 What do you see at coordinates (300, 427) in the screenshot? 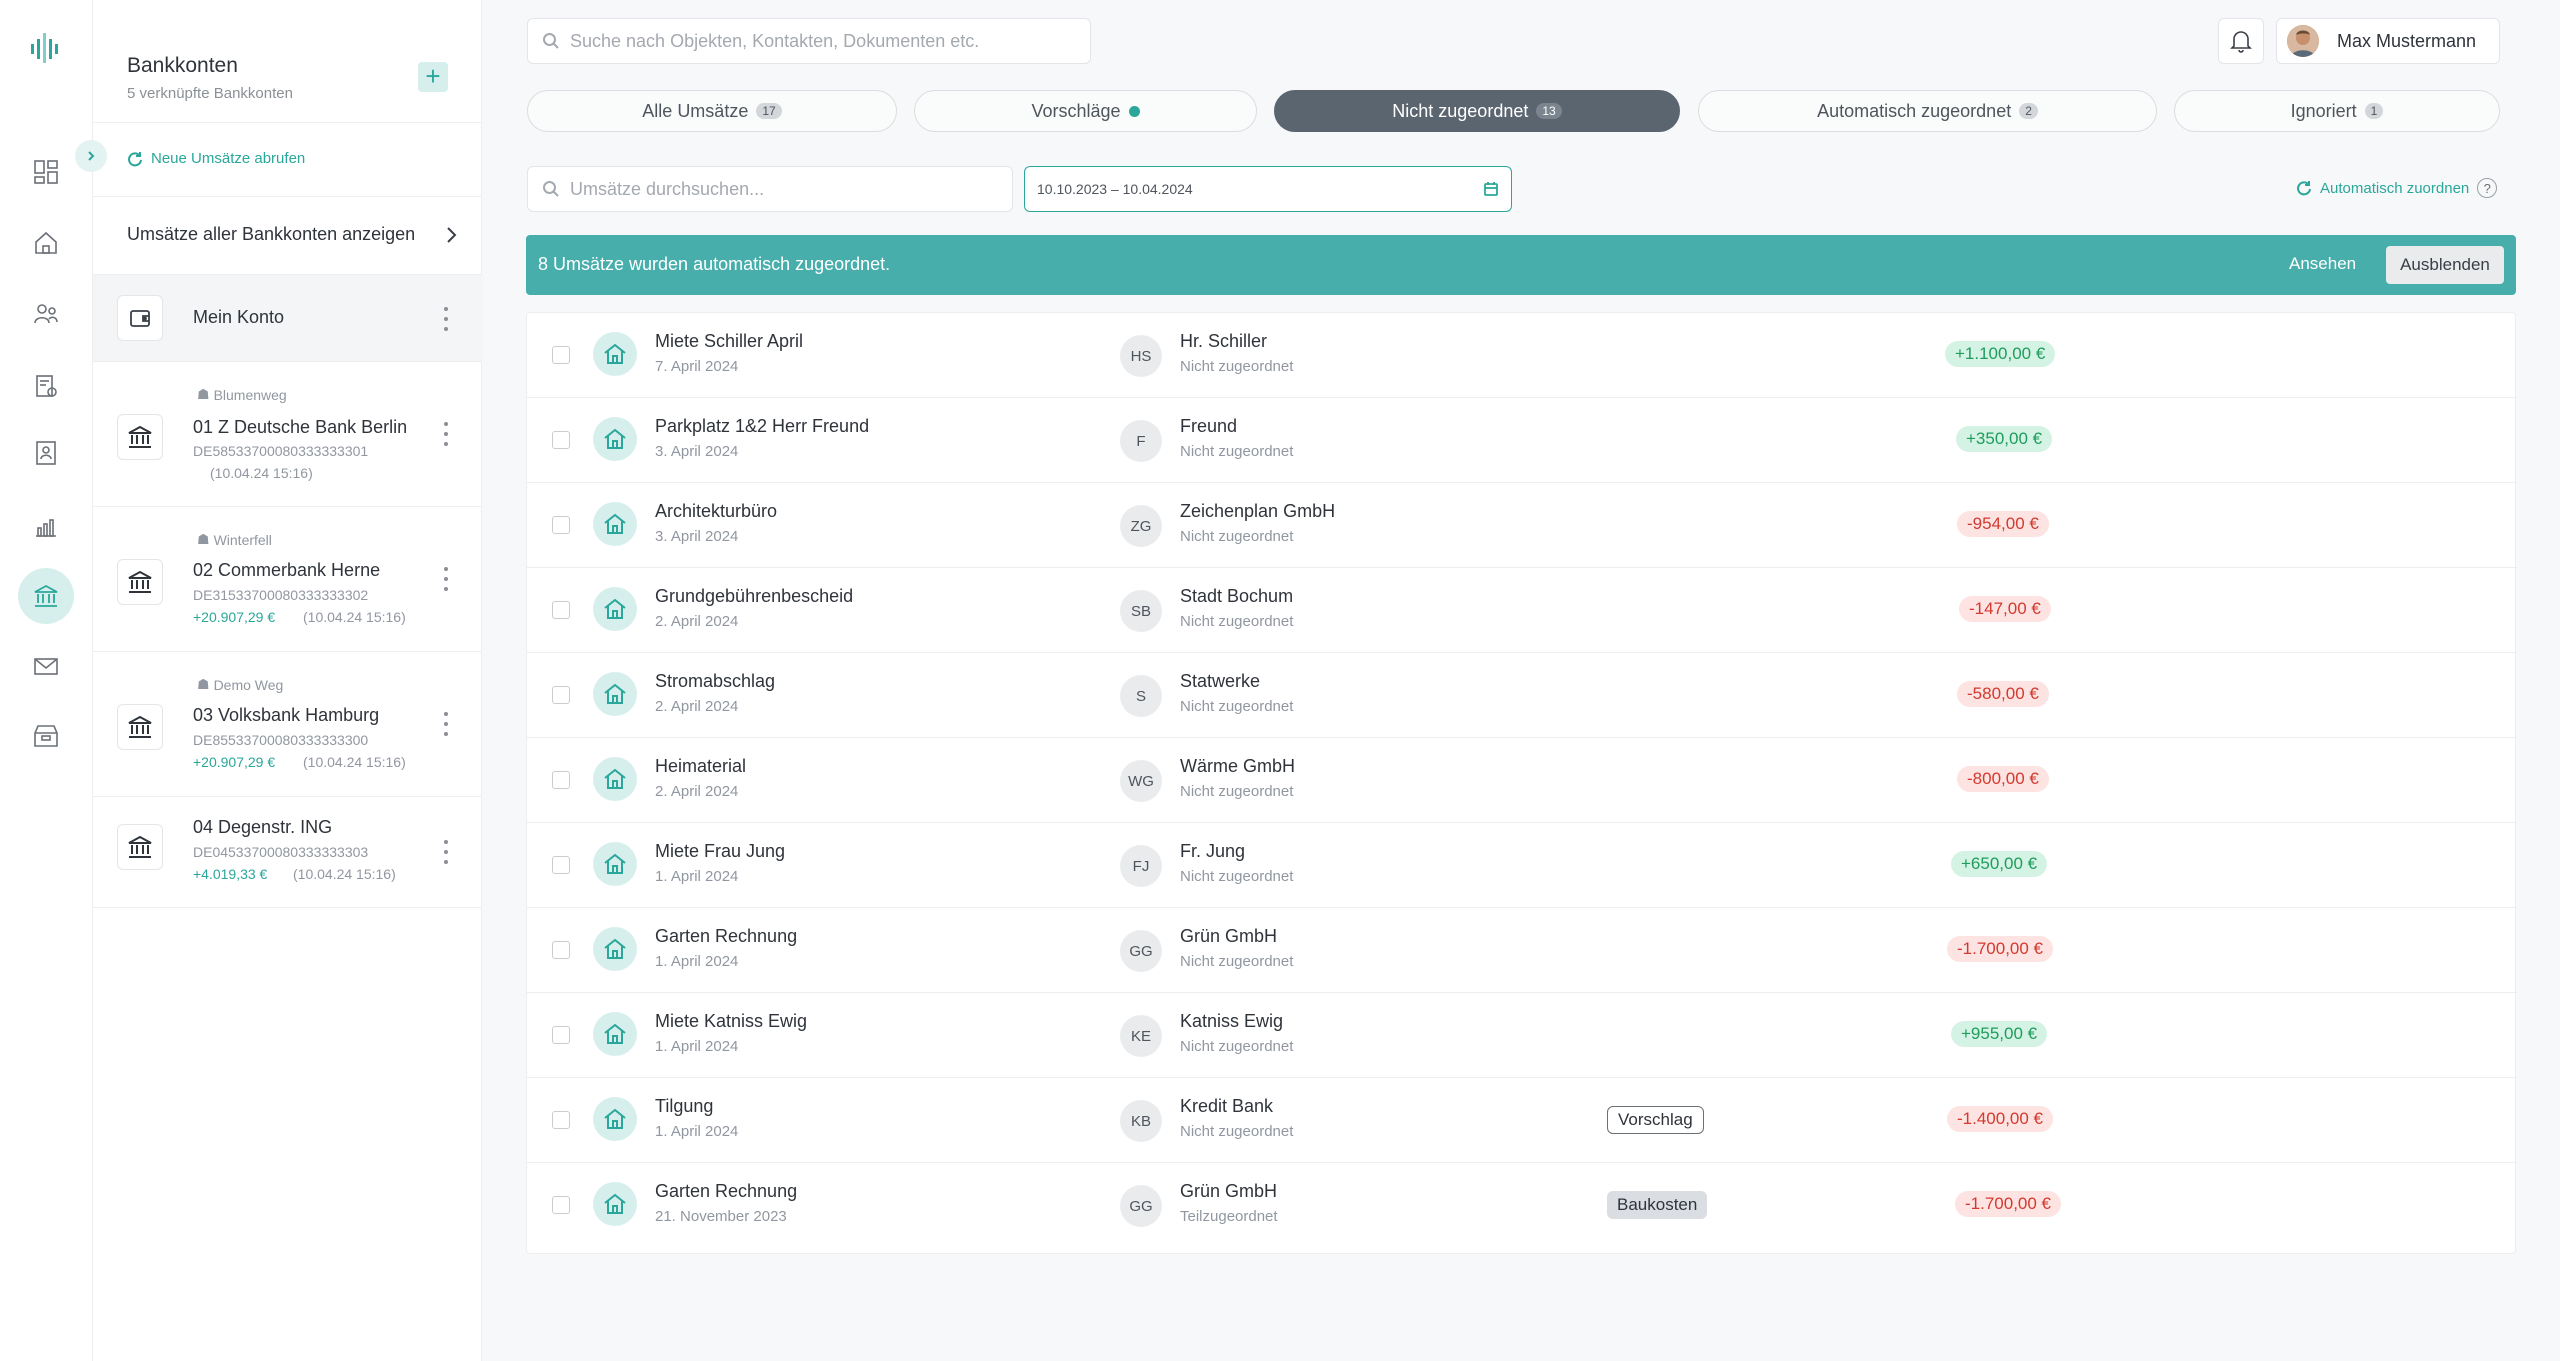
I see `account-name: 01 Z Deutsche Bank Berlin` at bounding box center [300, 427].